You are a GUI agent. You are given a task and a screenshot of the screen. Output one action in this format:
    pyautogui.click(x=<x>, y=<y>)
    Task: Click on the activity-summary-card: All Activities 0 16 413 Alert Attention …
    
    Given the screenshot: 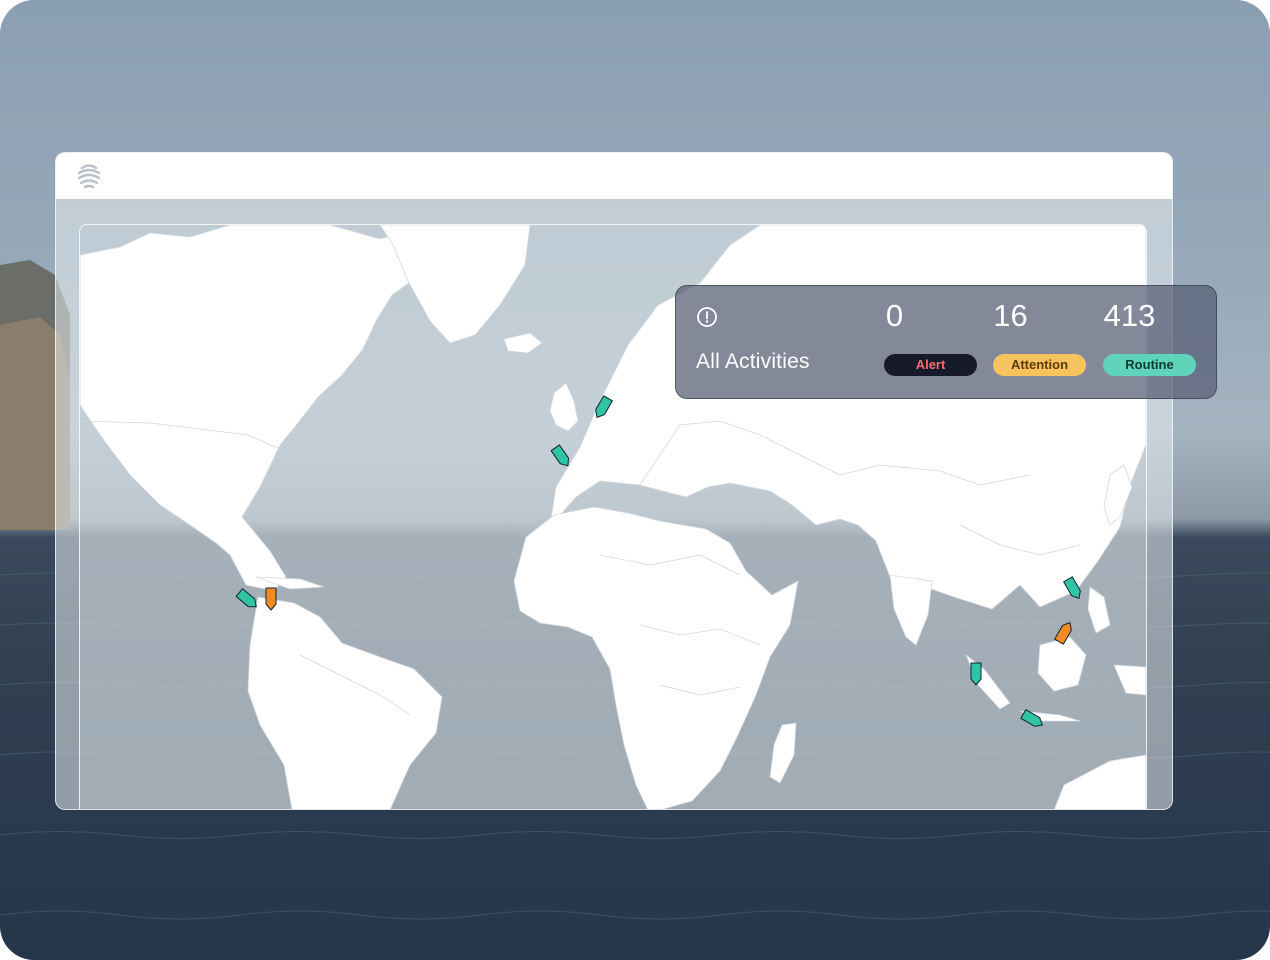 What is the action you would take?
    pyautogui.click(x=946, y=342)
    